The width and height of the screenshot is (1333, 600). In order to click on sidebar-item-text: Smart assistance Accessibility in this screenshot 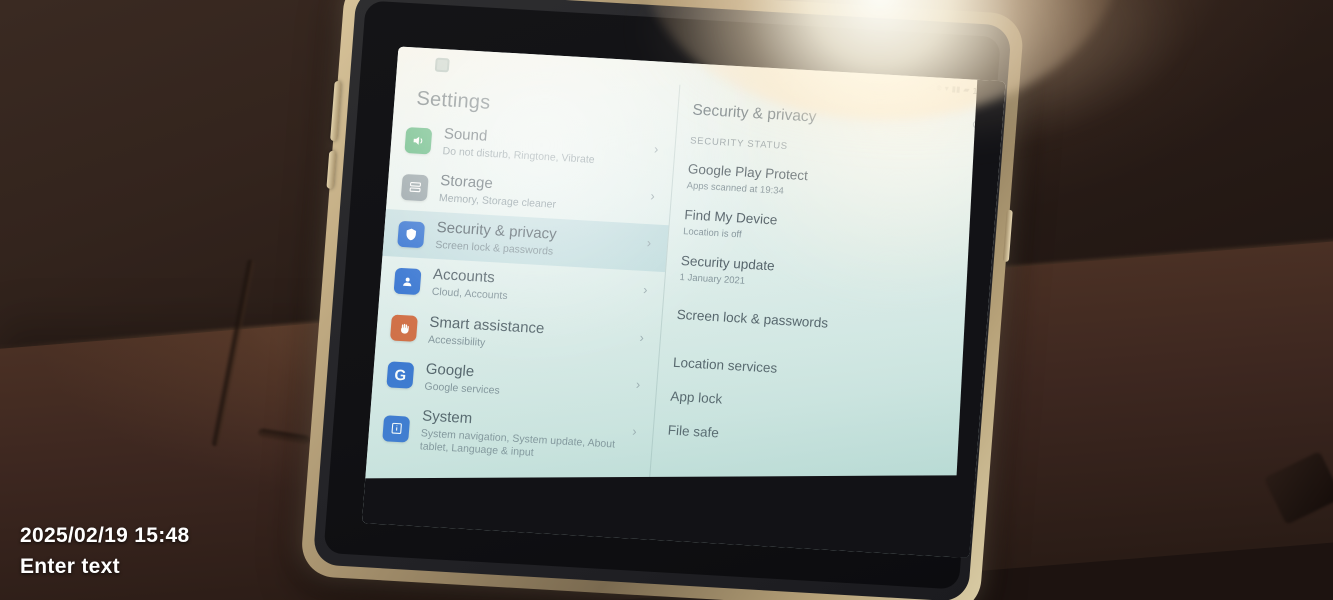, I will do `click(531, 335)`.